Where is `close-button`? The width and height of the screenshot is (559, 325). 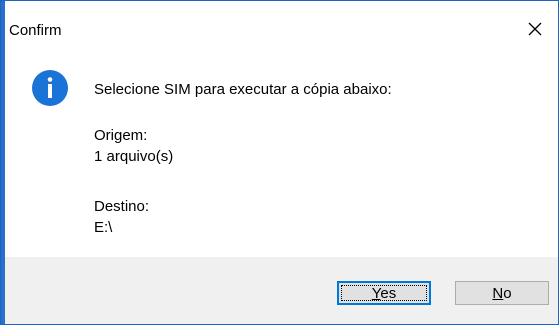 close-button is located at coordinates (535, 29).